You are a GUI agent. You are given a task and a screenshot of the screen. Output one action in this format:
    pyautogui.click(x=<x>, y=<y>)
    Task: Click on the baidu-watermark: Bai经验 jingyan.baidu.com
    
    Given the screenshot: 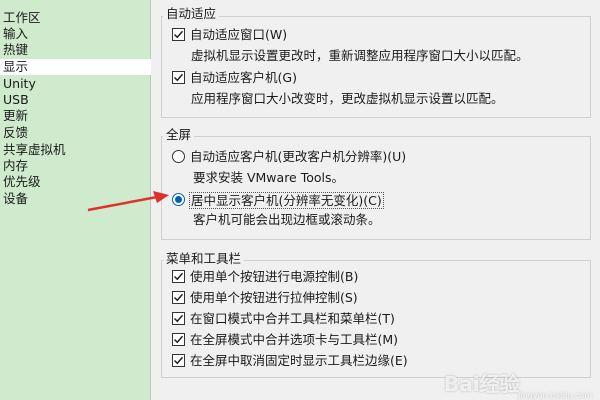 What is the action you would take?
    pyautogui.click(x=519, y=384)
    